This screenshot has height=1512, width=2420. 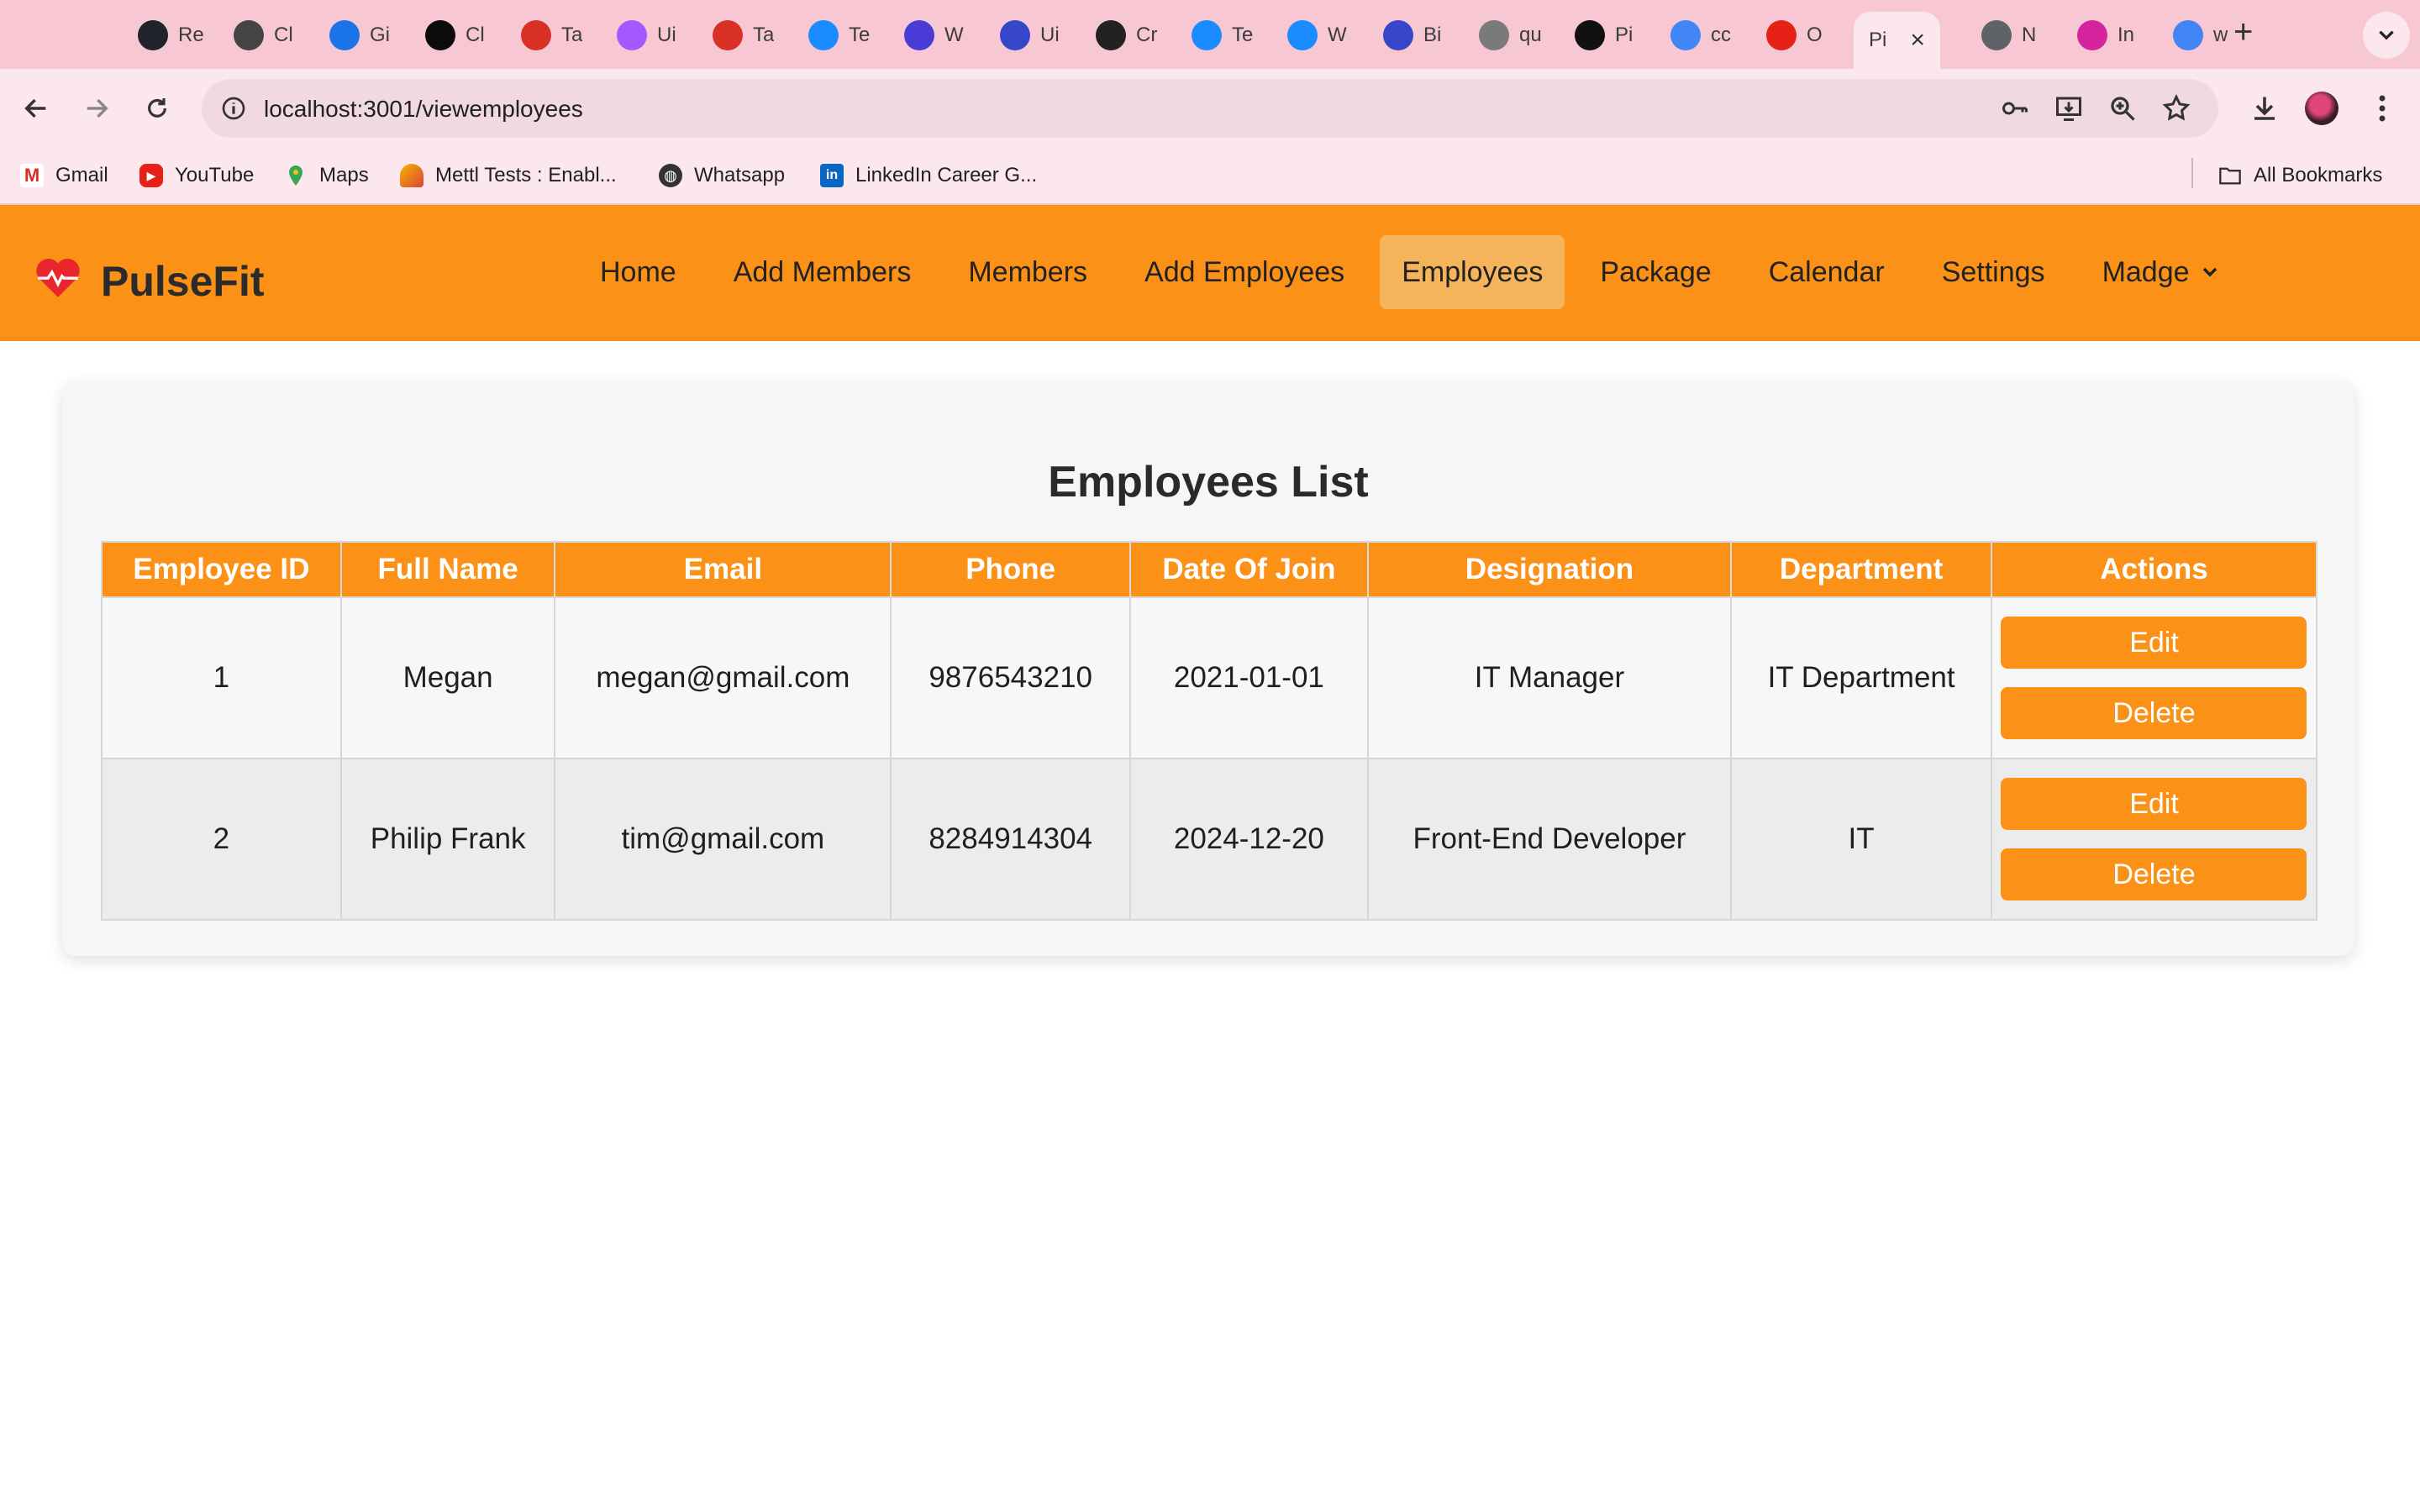 What do you see at coordinates (1472, 272) in the screenshot?
I see `nav-employees: Employees` at bounding box center [1472, 272].